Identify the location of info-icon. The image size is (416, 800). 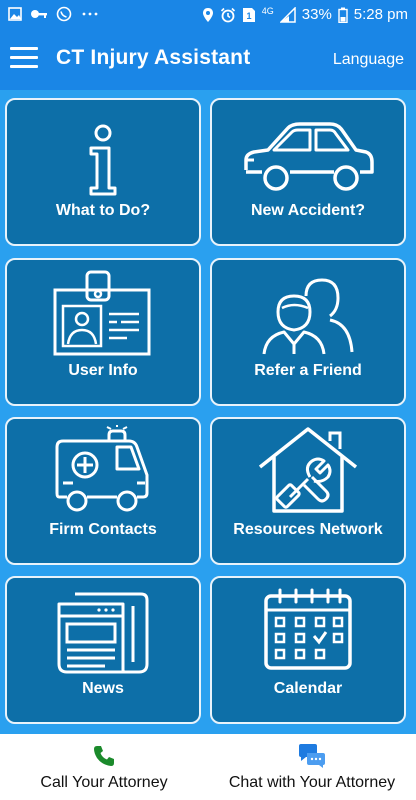
(103, 160).